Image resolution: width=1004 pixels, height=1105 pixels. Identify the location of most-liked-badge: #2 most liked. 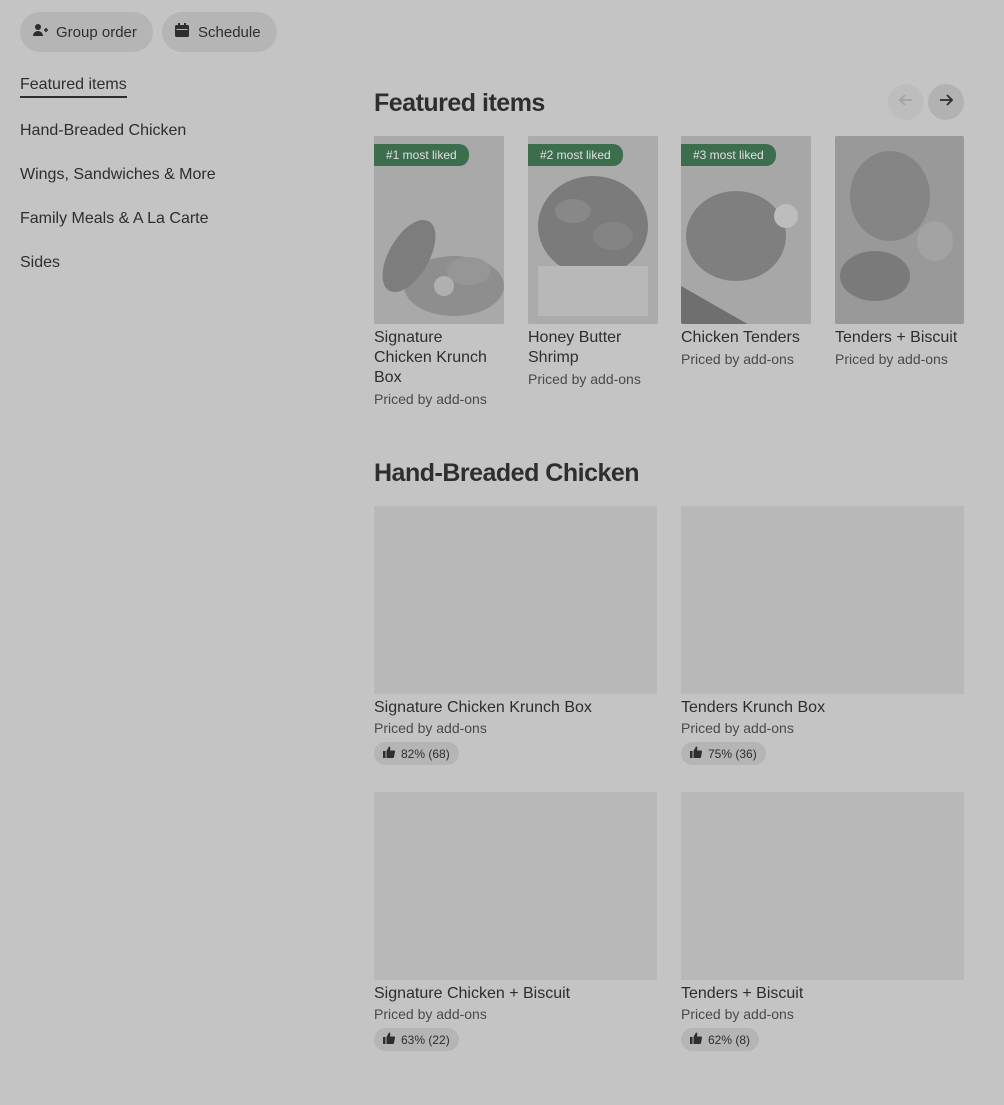
(575, 155).